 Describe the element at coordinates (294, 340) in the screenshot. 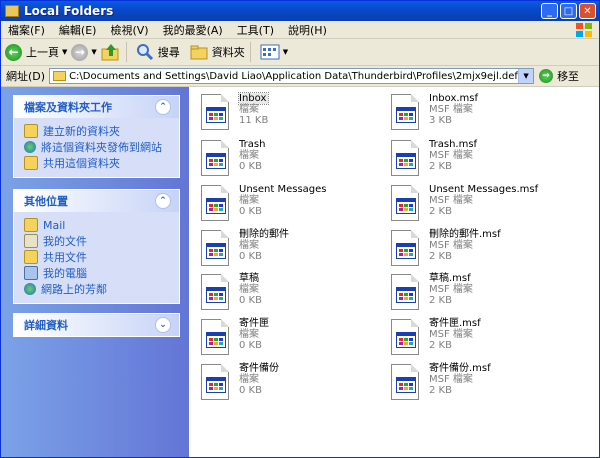

I see `file-item: 寄件匣 檔案 0 KB` at that location.